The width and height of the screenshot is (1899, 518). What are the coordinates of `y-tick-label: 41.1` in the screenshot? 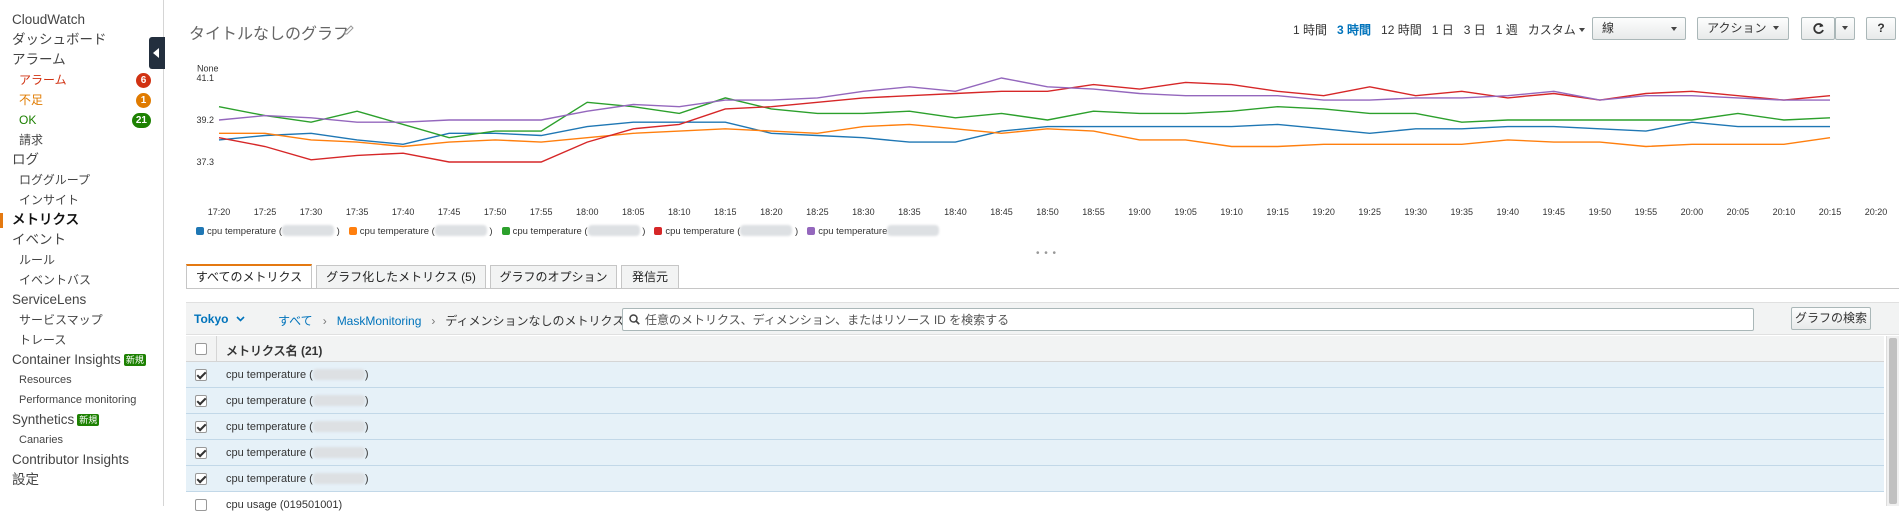 It's located at (205, 78).